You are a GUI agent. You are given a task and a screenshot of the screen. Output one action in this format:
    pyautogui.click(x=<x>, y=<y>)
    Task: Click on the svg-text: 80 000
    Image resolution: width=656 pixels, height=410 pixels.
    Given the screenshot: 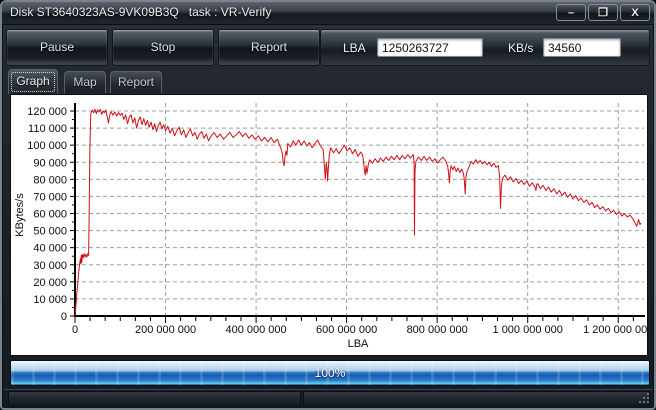 What is the action you would take?
    pyautogui.click(x=50, y=180)
    